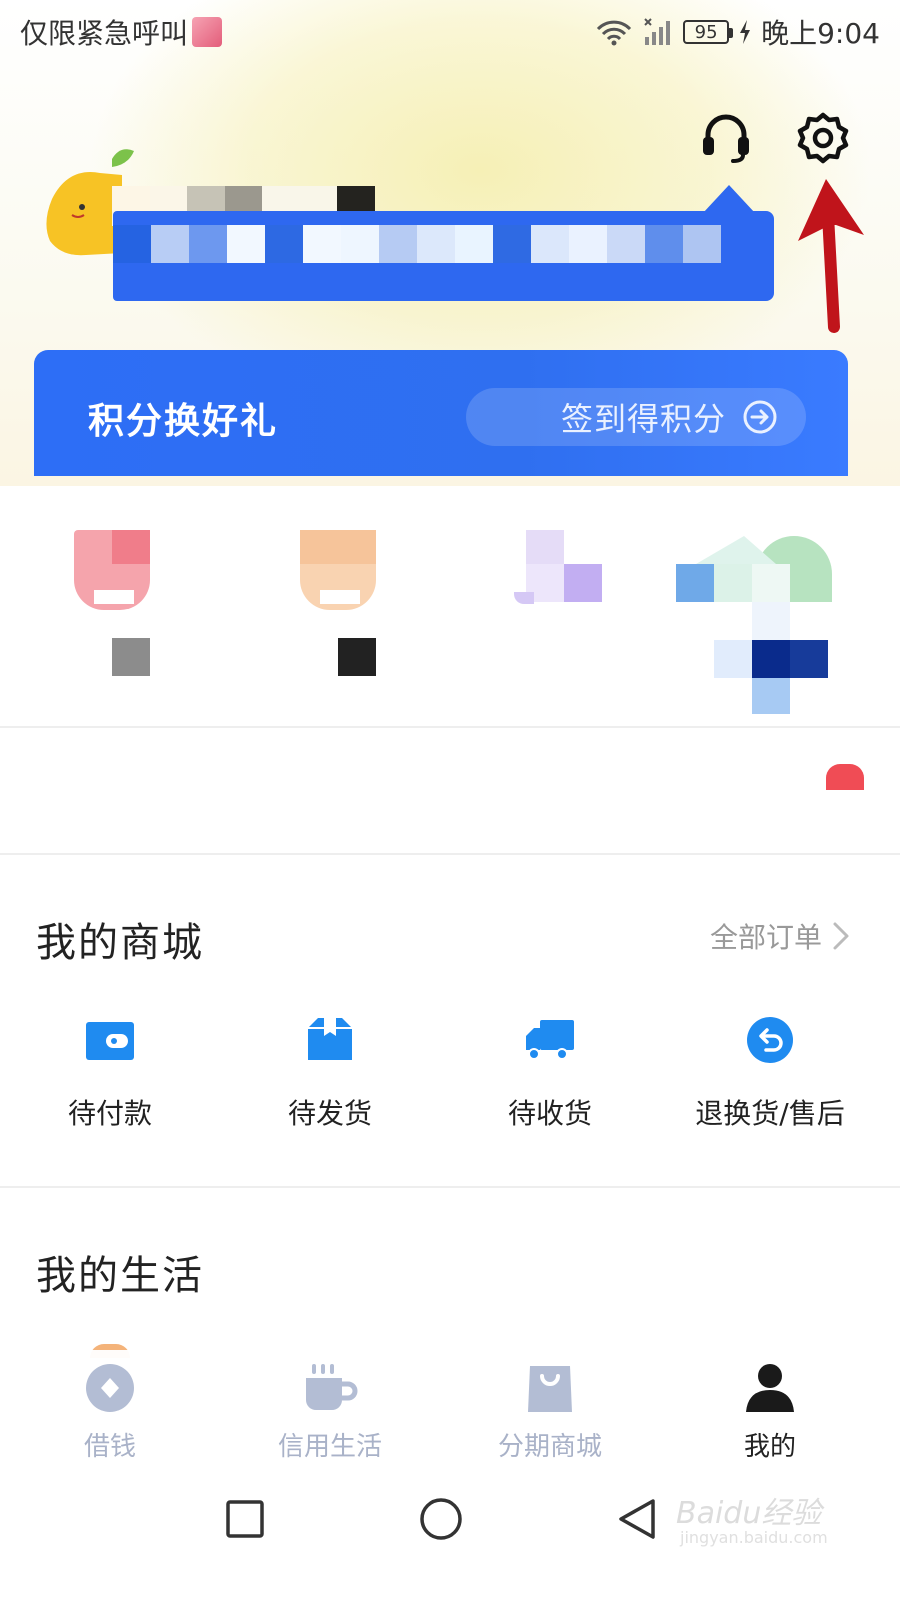  Describe the element at coordinates (110, 1074) in the screenshot. I see `order-pending-payment: 待付款` at that location.